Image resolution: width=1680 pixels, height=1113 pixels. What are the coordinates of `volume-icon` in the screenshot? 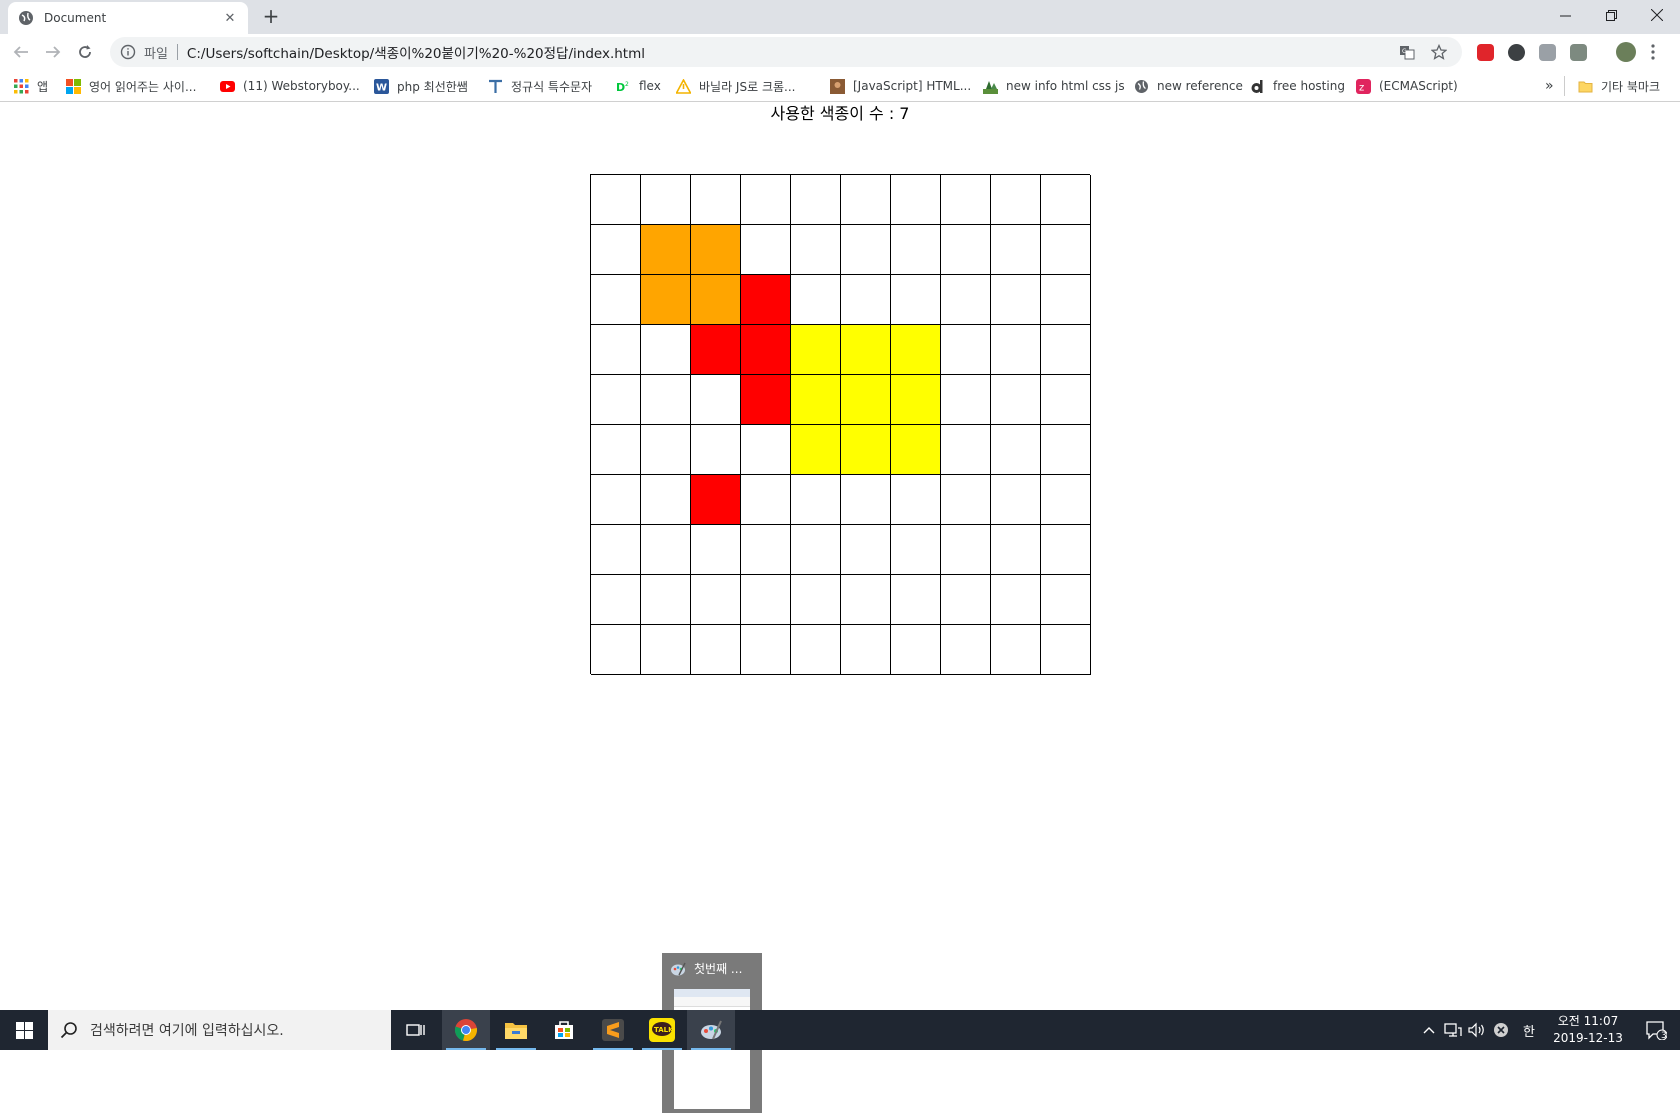 It's located at (1477, 1030).